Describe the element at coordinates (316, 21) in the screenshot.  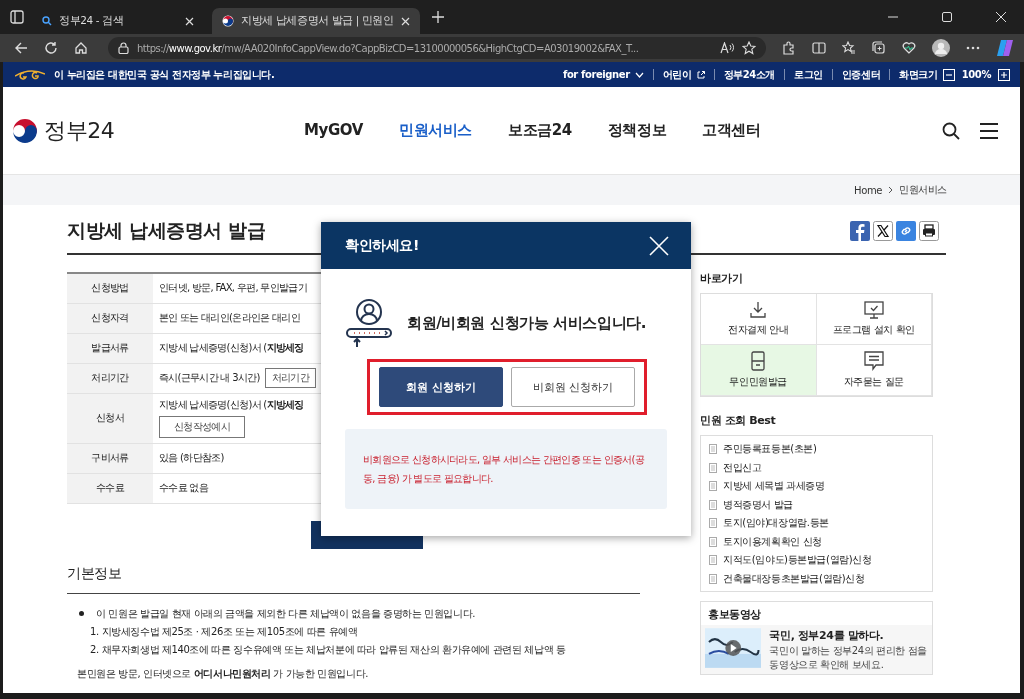
I see `browser-tab: 지방세 납세증명서 발급 | 민원인` at that location.